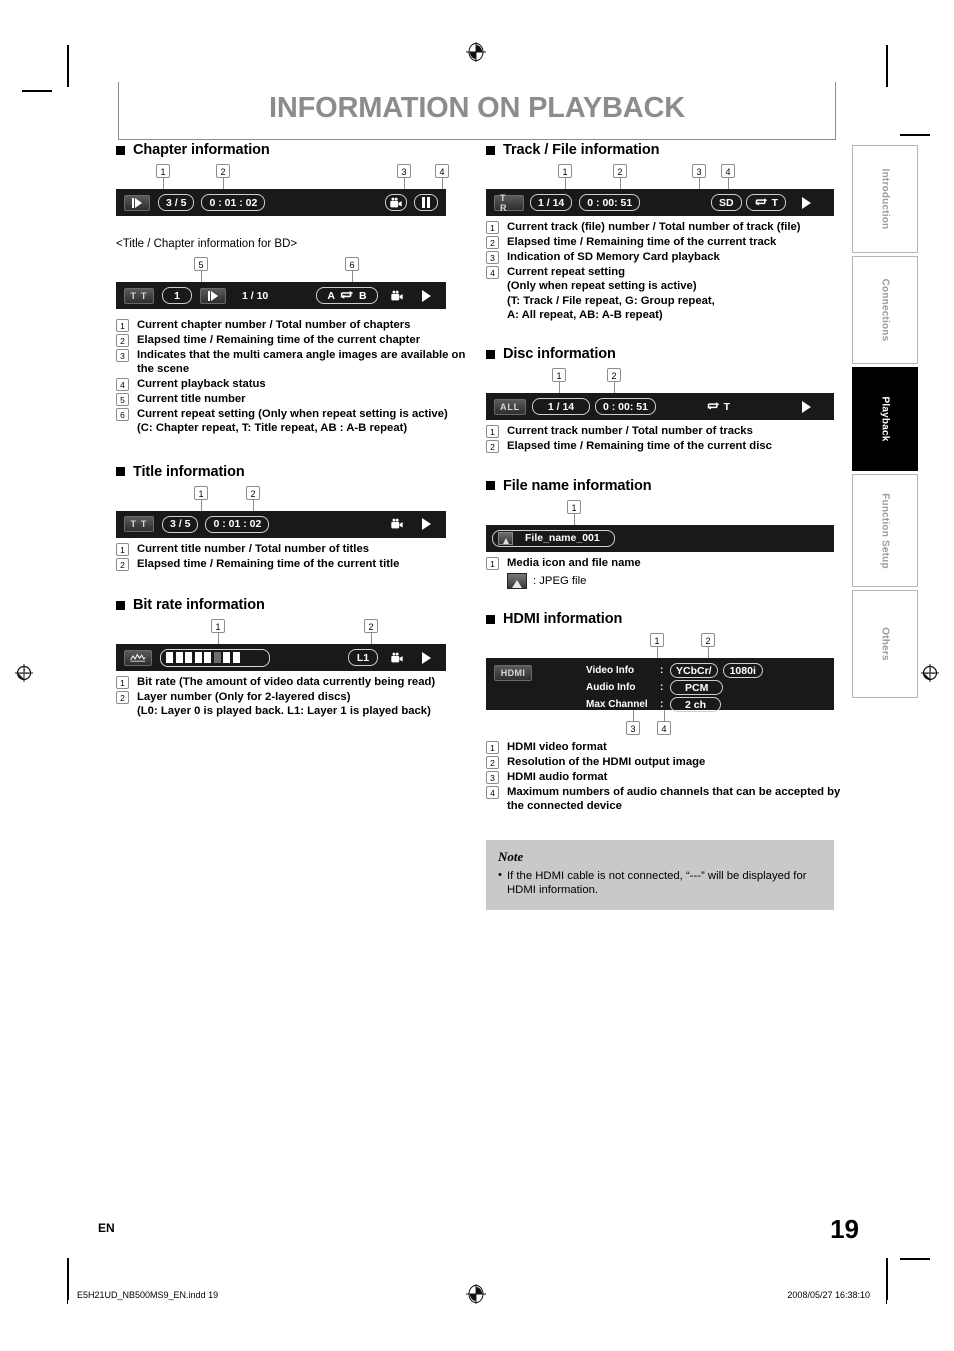  I want to click on side-tab-label: Function Setup, so click(885, 530).